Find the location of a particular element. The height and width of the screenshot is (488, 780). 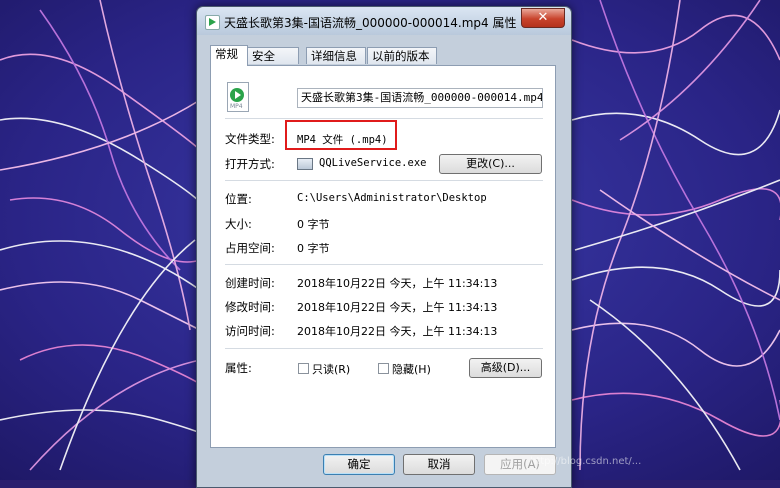

modified-value: 2018年10月22日 今天，上午 11:34:13 is located at coordinates (397, 307).